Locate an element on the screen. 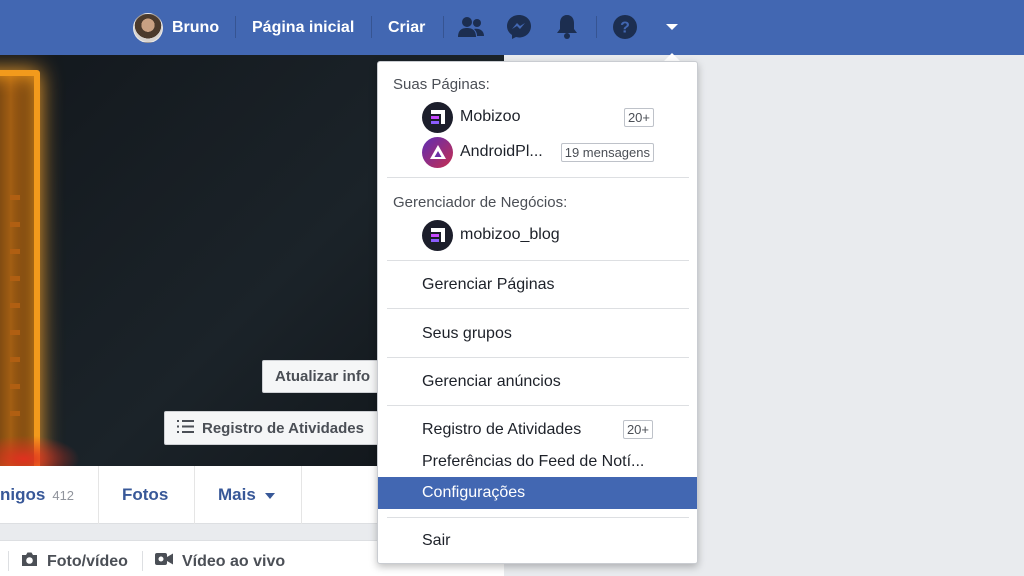 This screenshot has width=1024, height=576. tab-photos-label: Fotos is located at coordinates (145, 494).